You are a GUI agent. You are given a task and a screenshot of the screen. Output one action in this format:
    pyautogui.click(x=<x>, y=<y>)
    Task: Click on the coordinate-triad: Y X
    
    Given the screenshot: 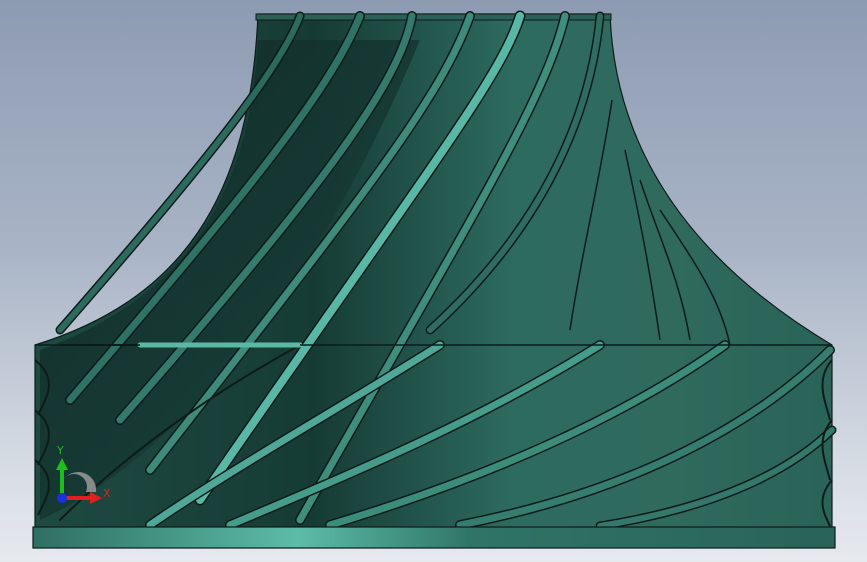 What is the action you would take?
    pyautogui.click(x=83, y=474)
    